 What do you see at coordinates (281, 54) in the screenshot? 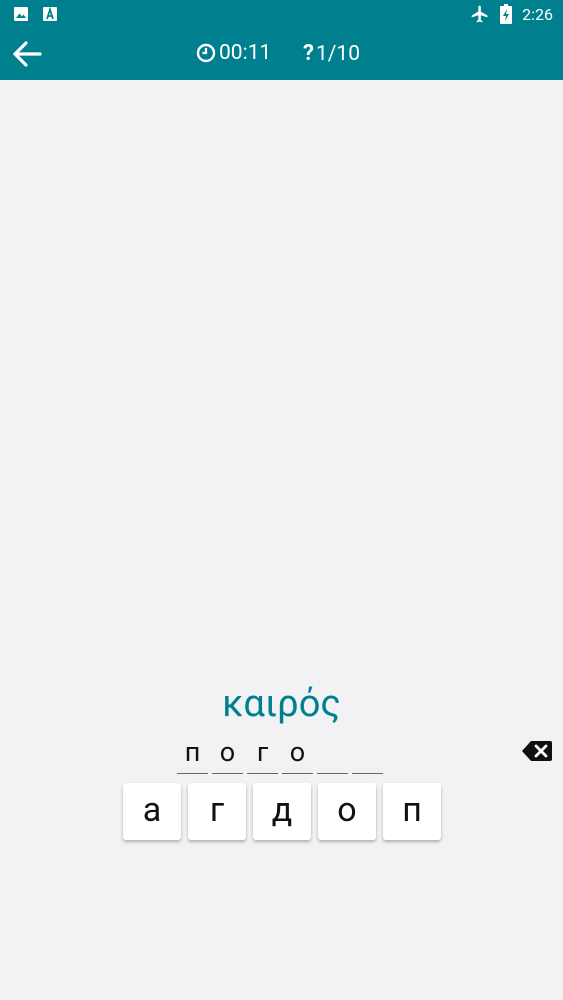
I see `app-bar: 00:11 ? 1/10` at bounding box center [281, 54].